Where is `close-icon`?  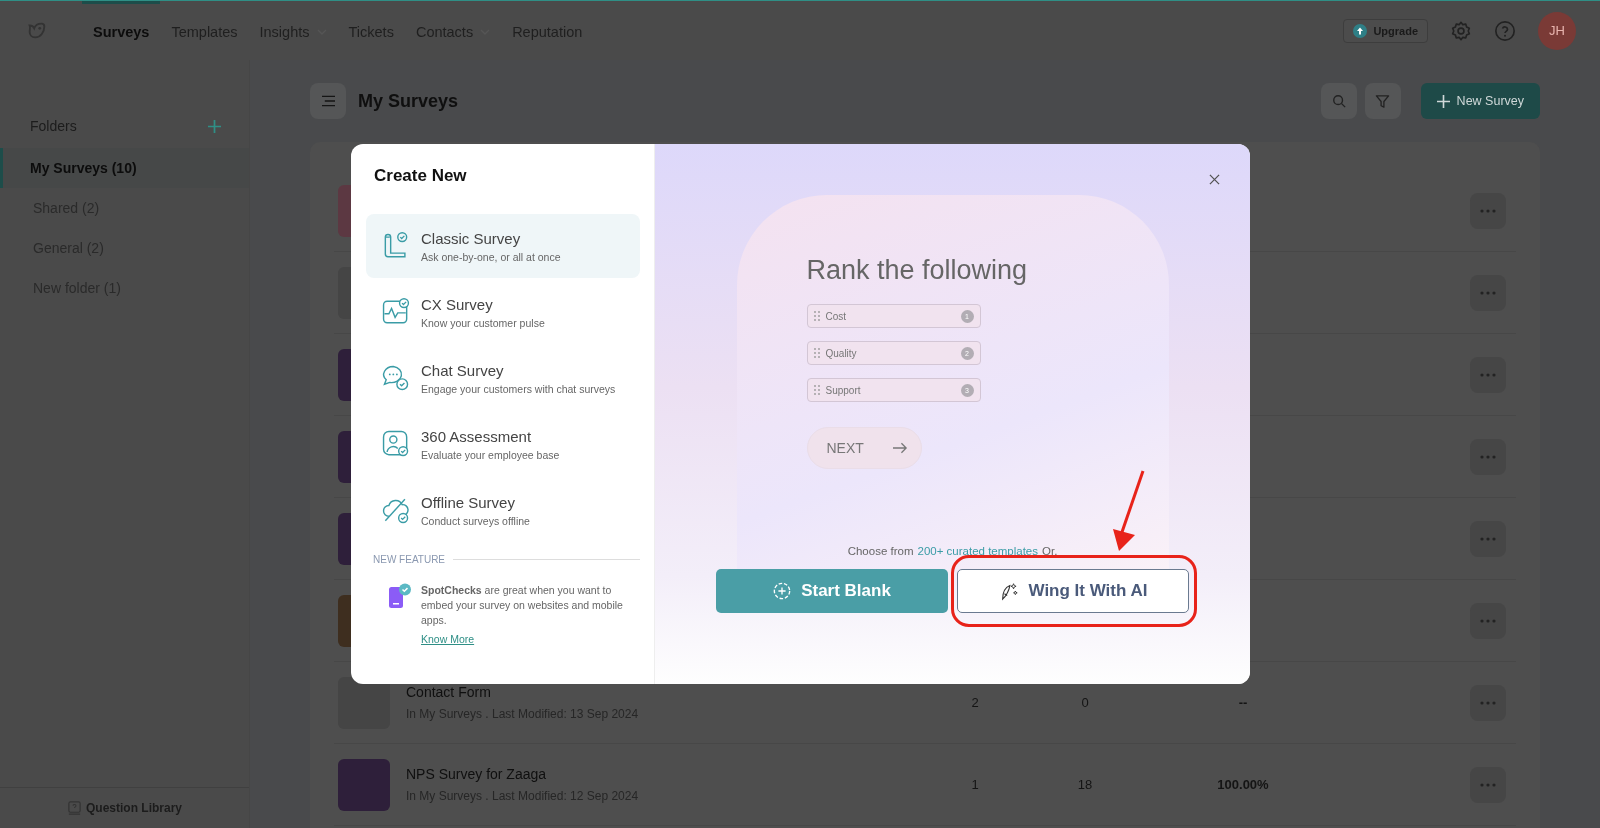
close-icon is located at coordinates (1214, 179).